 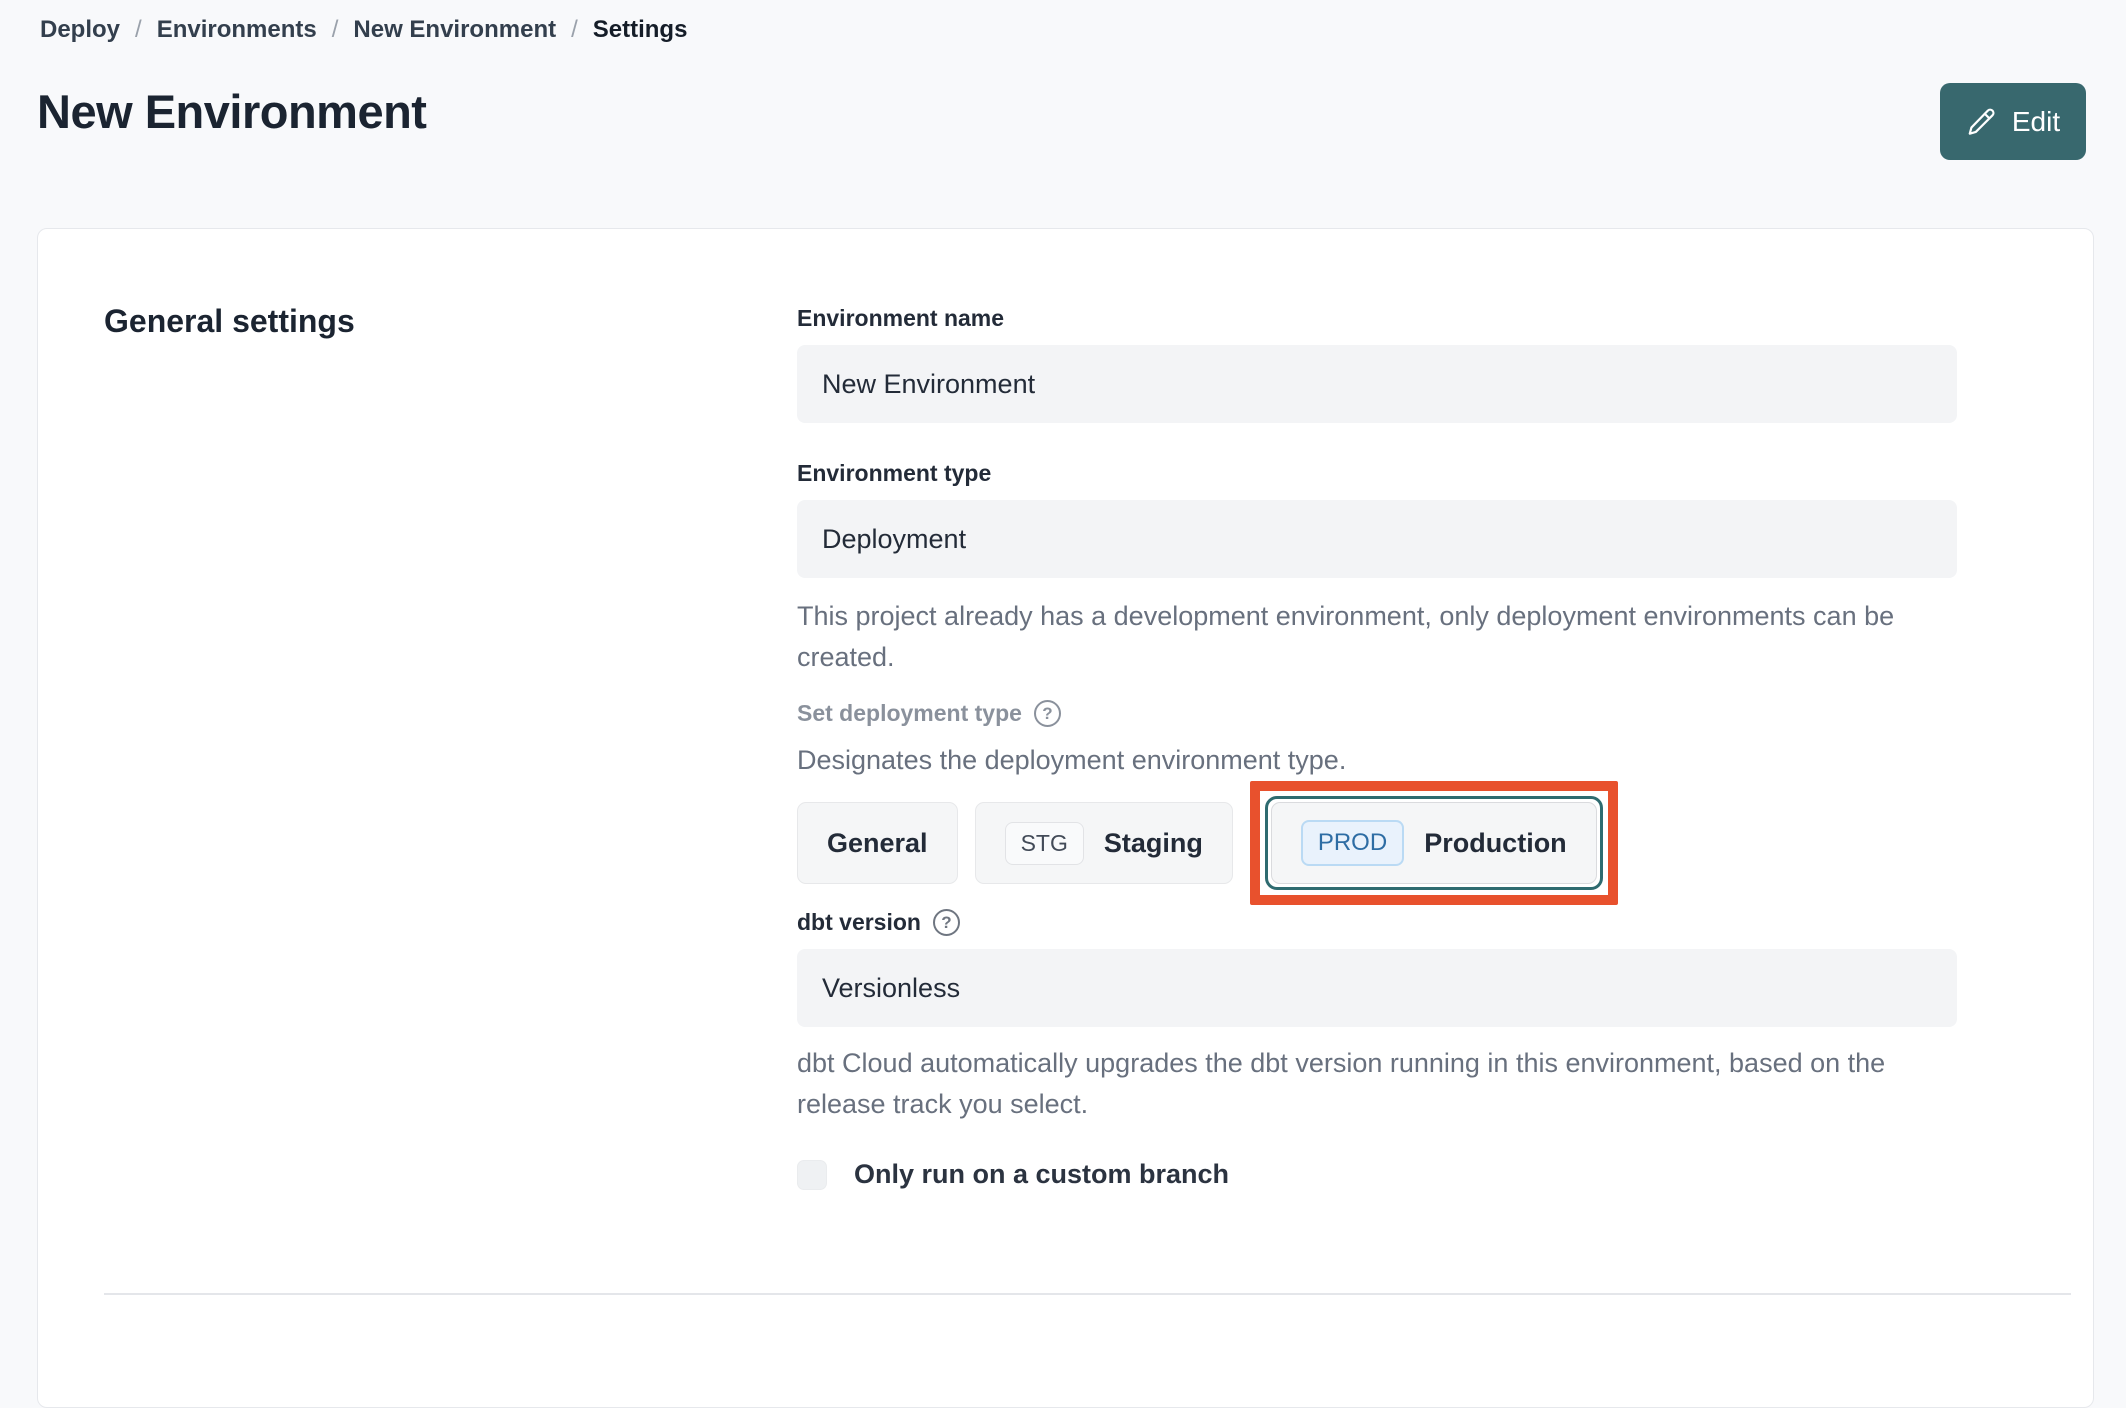 I want to click on prod-badge: PROD, so click(x=1352, y=843).